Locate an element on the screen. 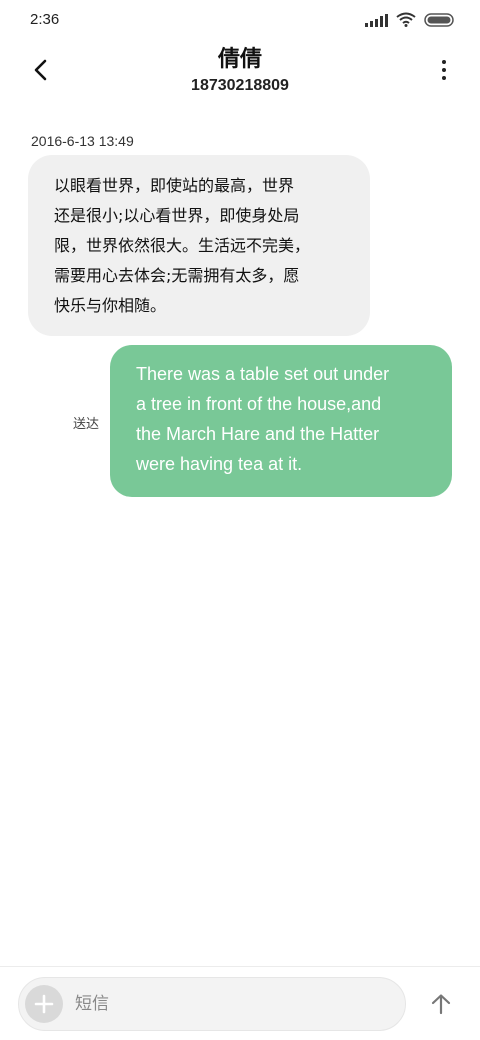 This screenshot has height=1040, width=480. message-line: 快乐与你相随。 is located at coordinates (110, 305).